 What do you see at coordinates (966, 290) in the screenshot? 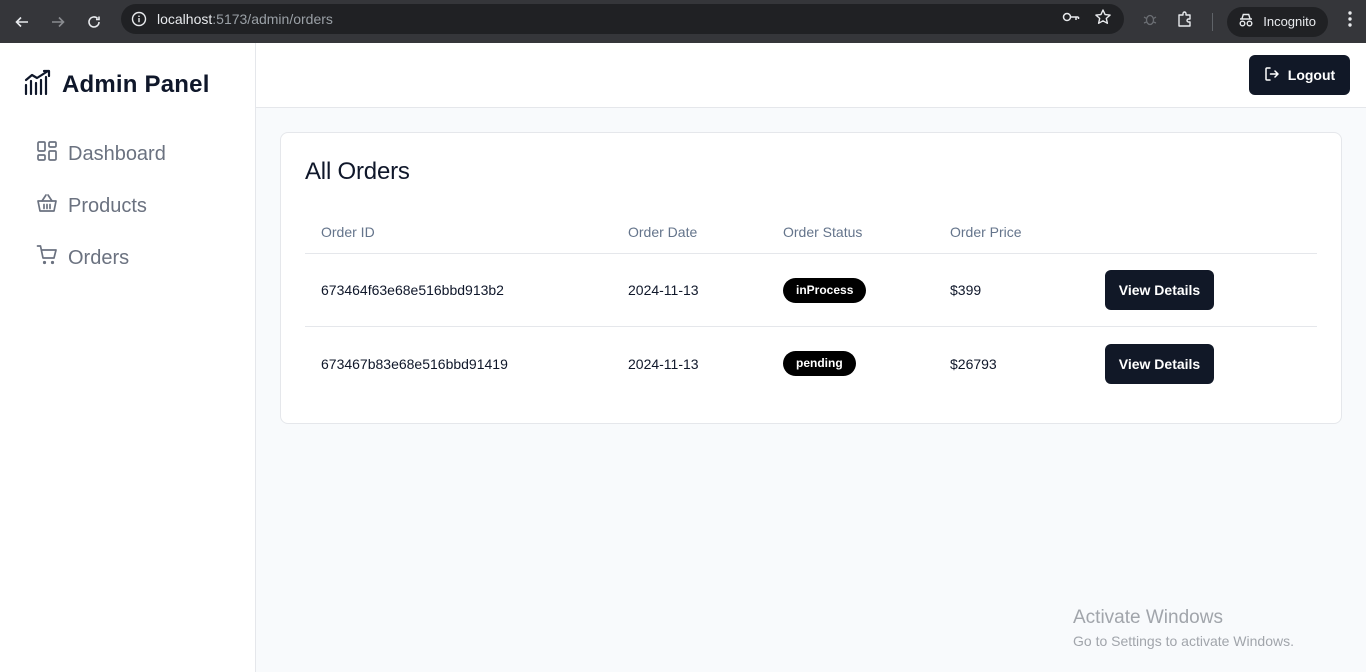
I see `order-price: $399` at bounding box center [966, 290].